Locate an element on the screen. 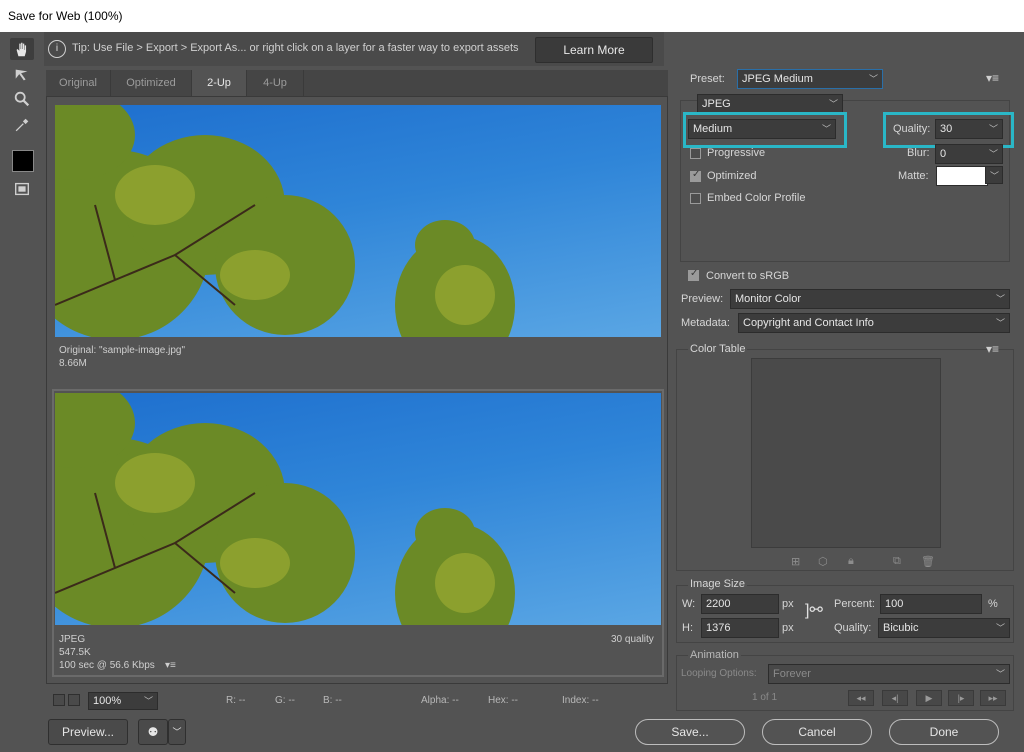 Image resolution: width=1024 pixels, height=752 pixels. color-table-area is located at coordinates (846, 453).